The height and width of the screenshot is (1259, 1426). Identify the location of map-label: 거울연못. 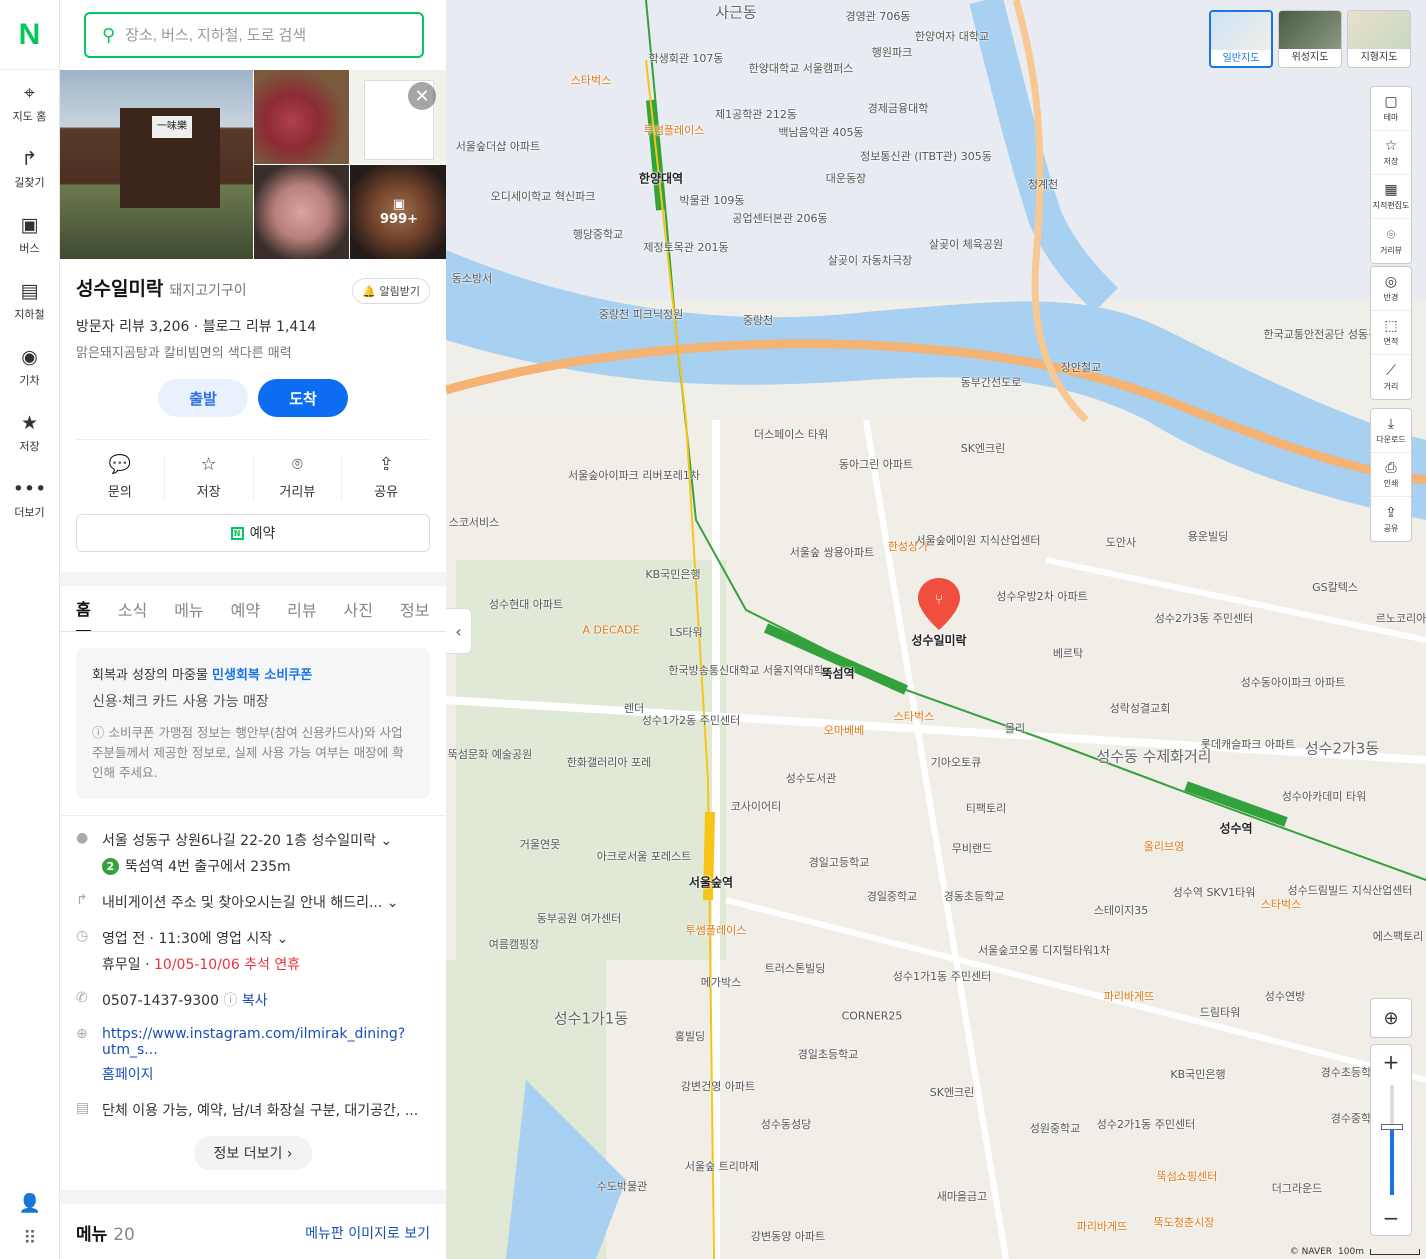
(540, 844).